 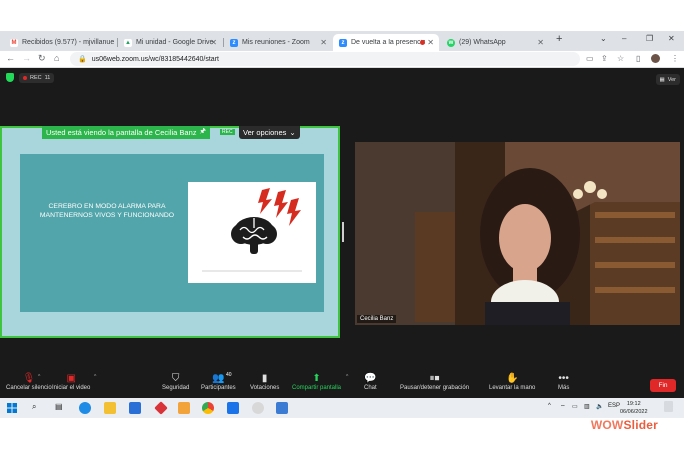 What do you see at coordinates (29, 381) in the screenshot?
I see `unmute-button: 🎙 Cancelar silencio` at bounding box center [29, 381].